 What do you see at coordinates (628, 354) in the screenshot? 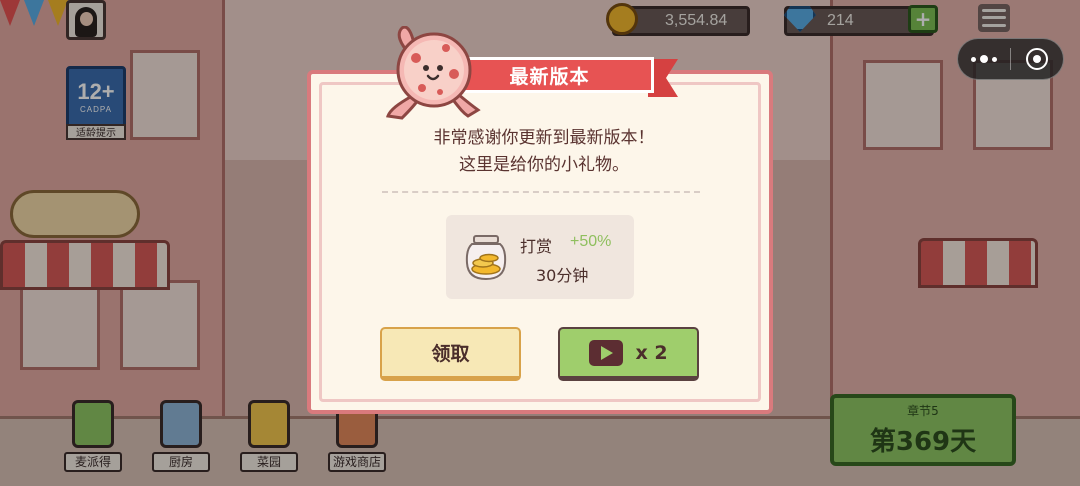
I see `watch-video-double-button: x 2` at bounding box center [628, 354].